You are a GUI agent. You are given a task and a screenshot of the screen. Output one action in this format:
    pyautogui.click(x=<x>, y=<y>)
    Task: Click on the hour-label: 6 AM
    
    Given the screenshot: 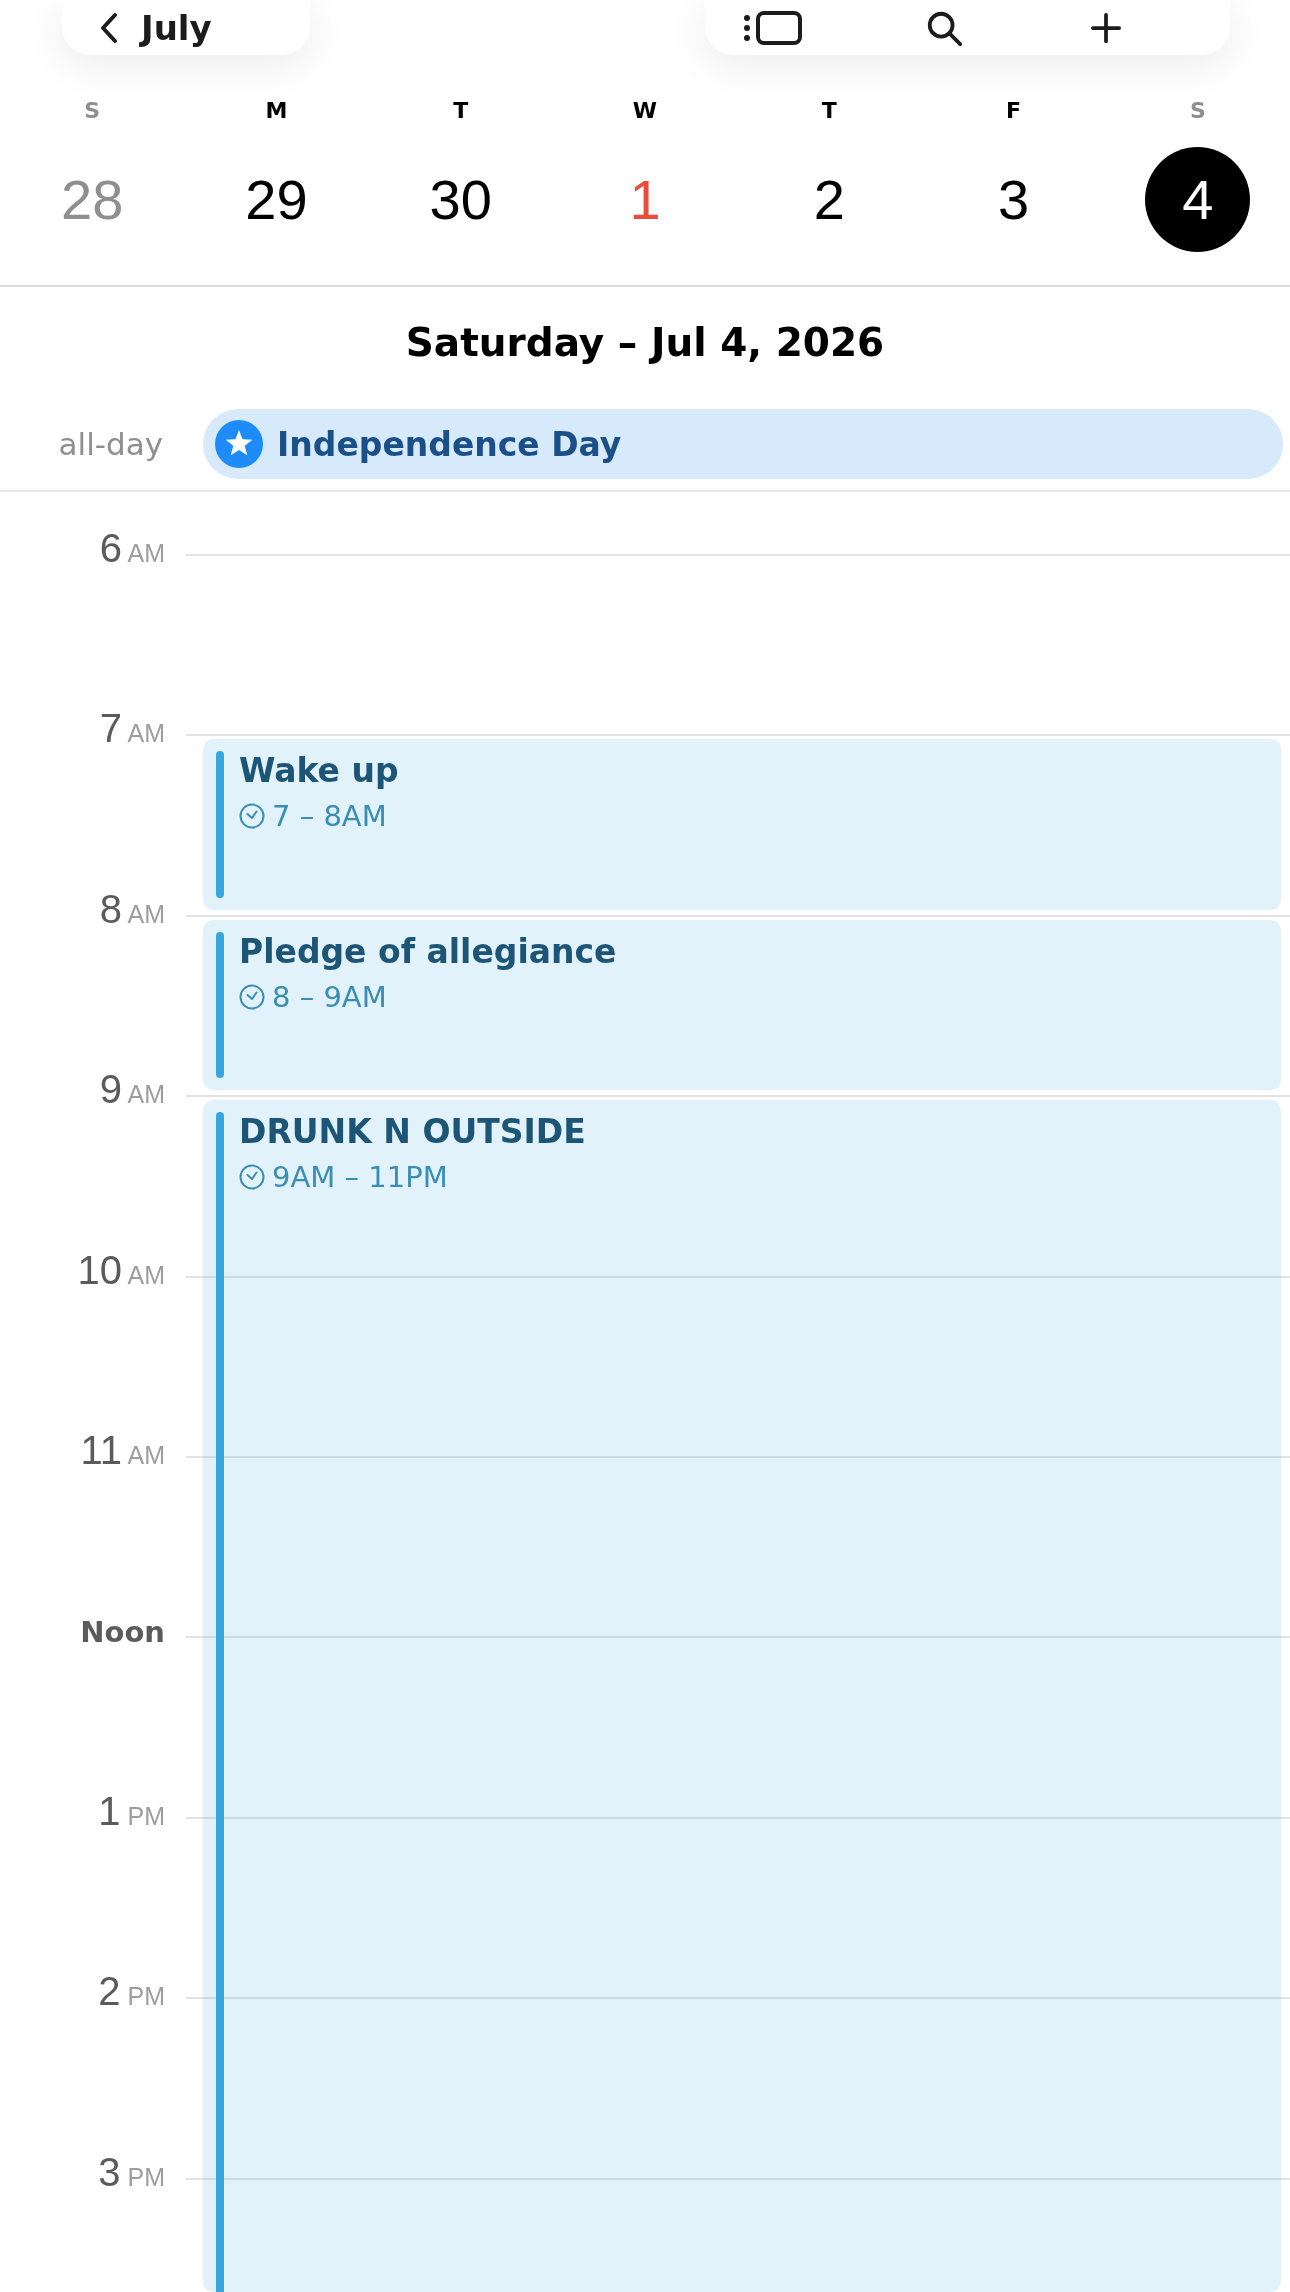 What is the action you would take?
    pyautogui.click(x=132, y=548)
    